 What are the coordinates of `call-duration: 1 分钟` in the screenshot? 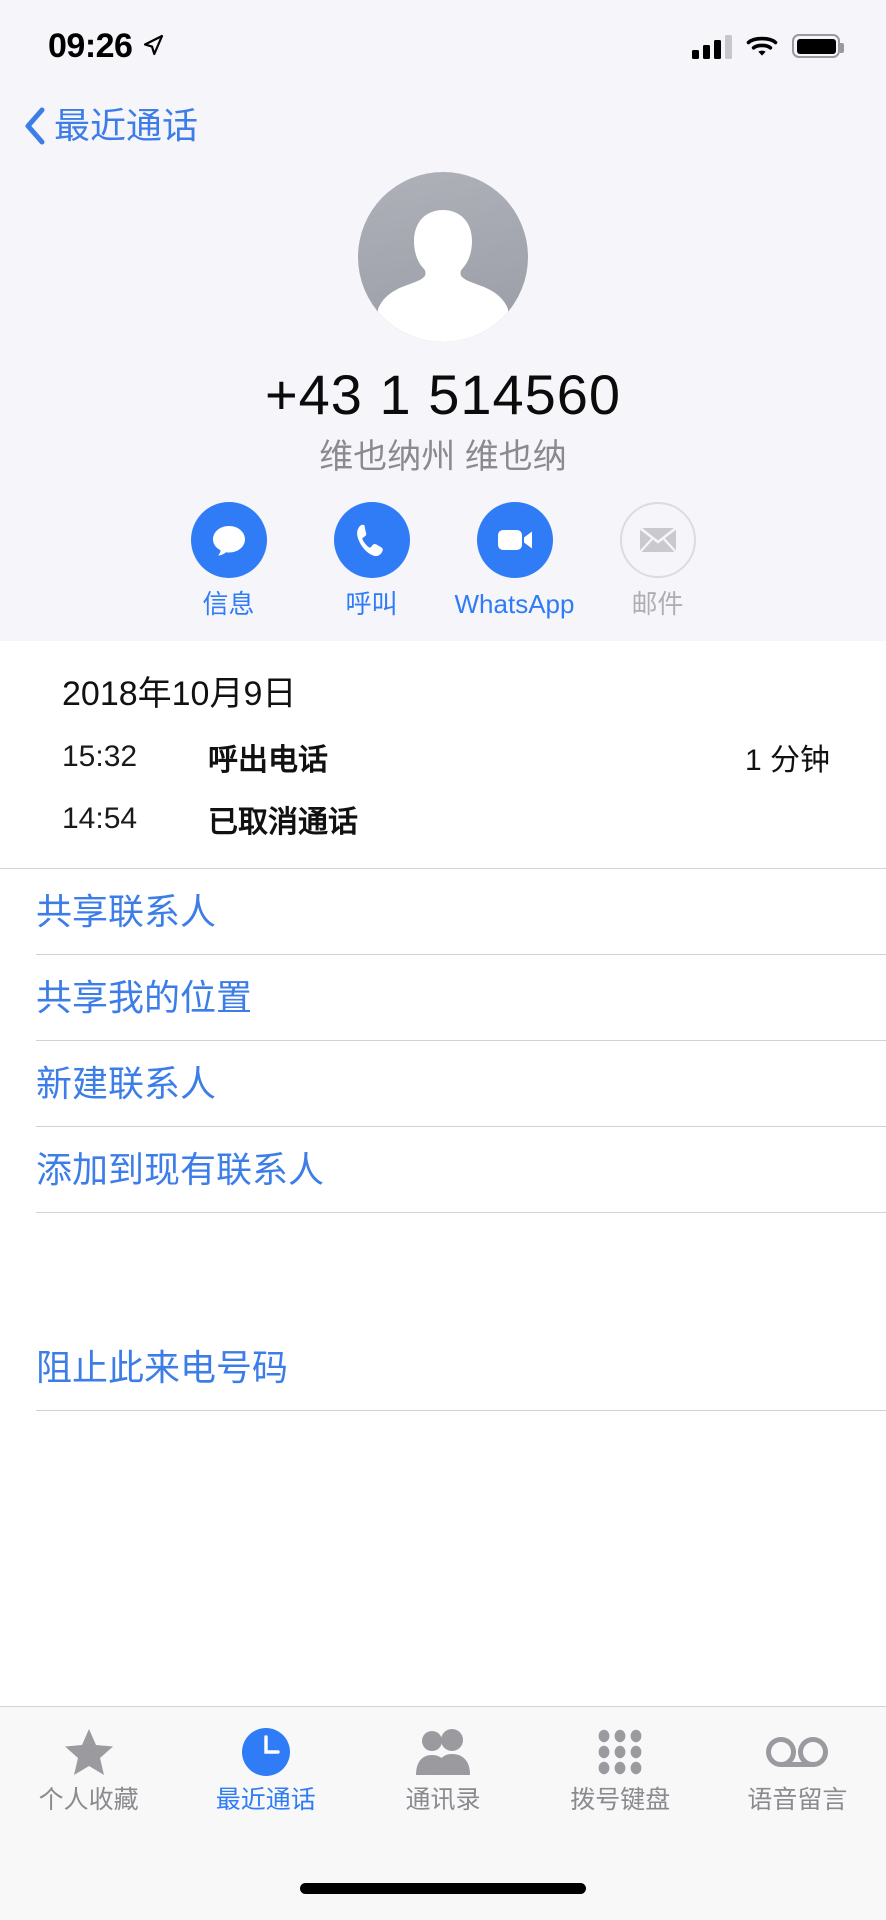 It's located at (787, 761).